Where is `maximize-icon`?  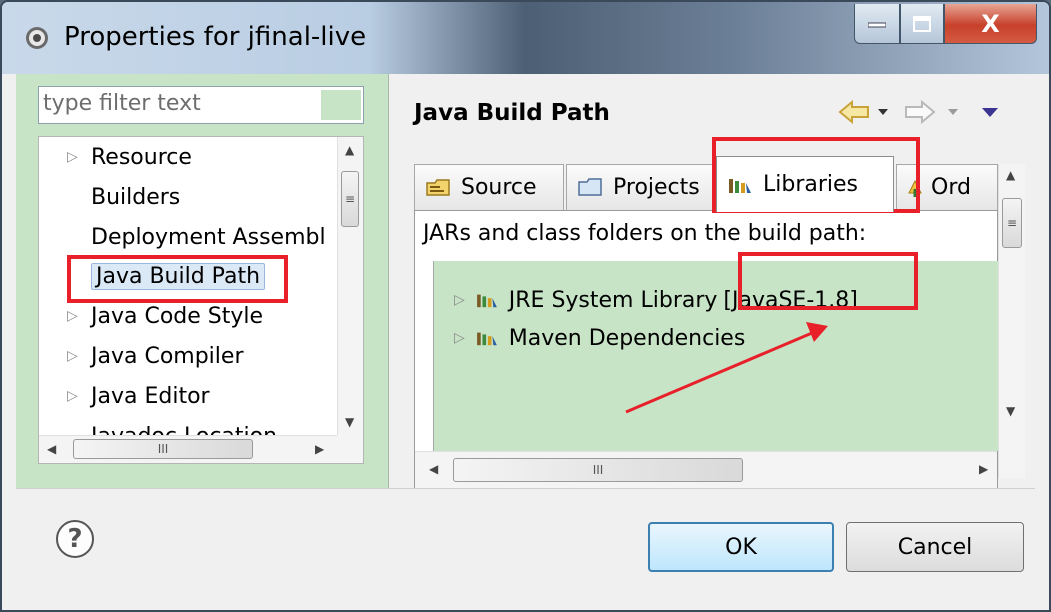 maximize-icon is located at coordinates (922, 23).